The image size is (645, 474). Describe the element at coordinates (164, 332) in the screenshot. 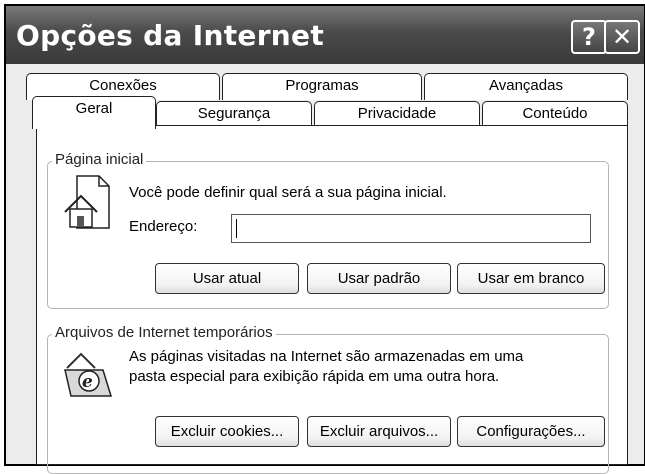

I see `temp-files-group-label: Arquivos de Internet temporários` at that location.